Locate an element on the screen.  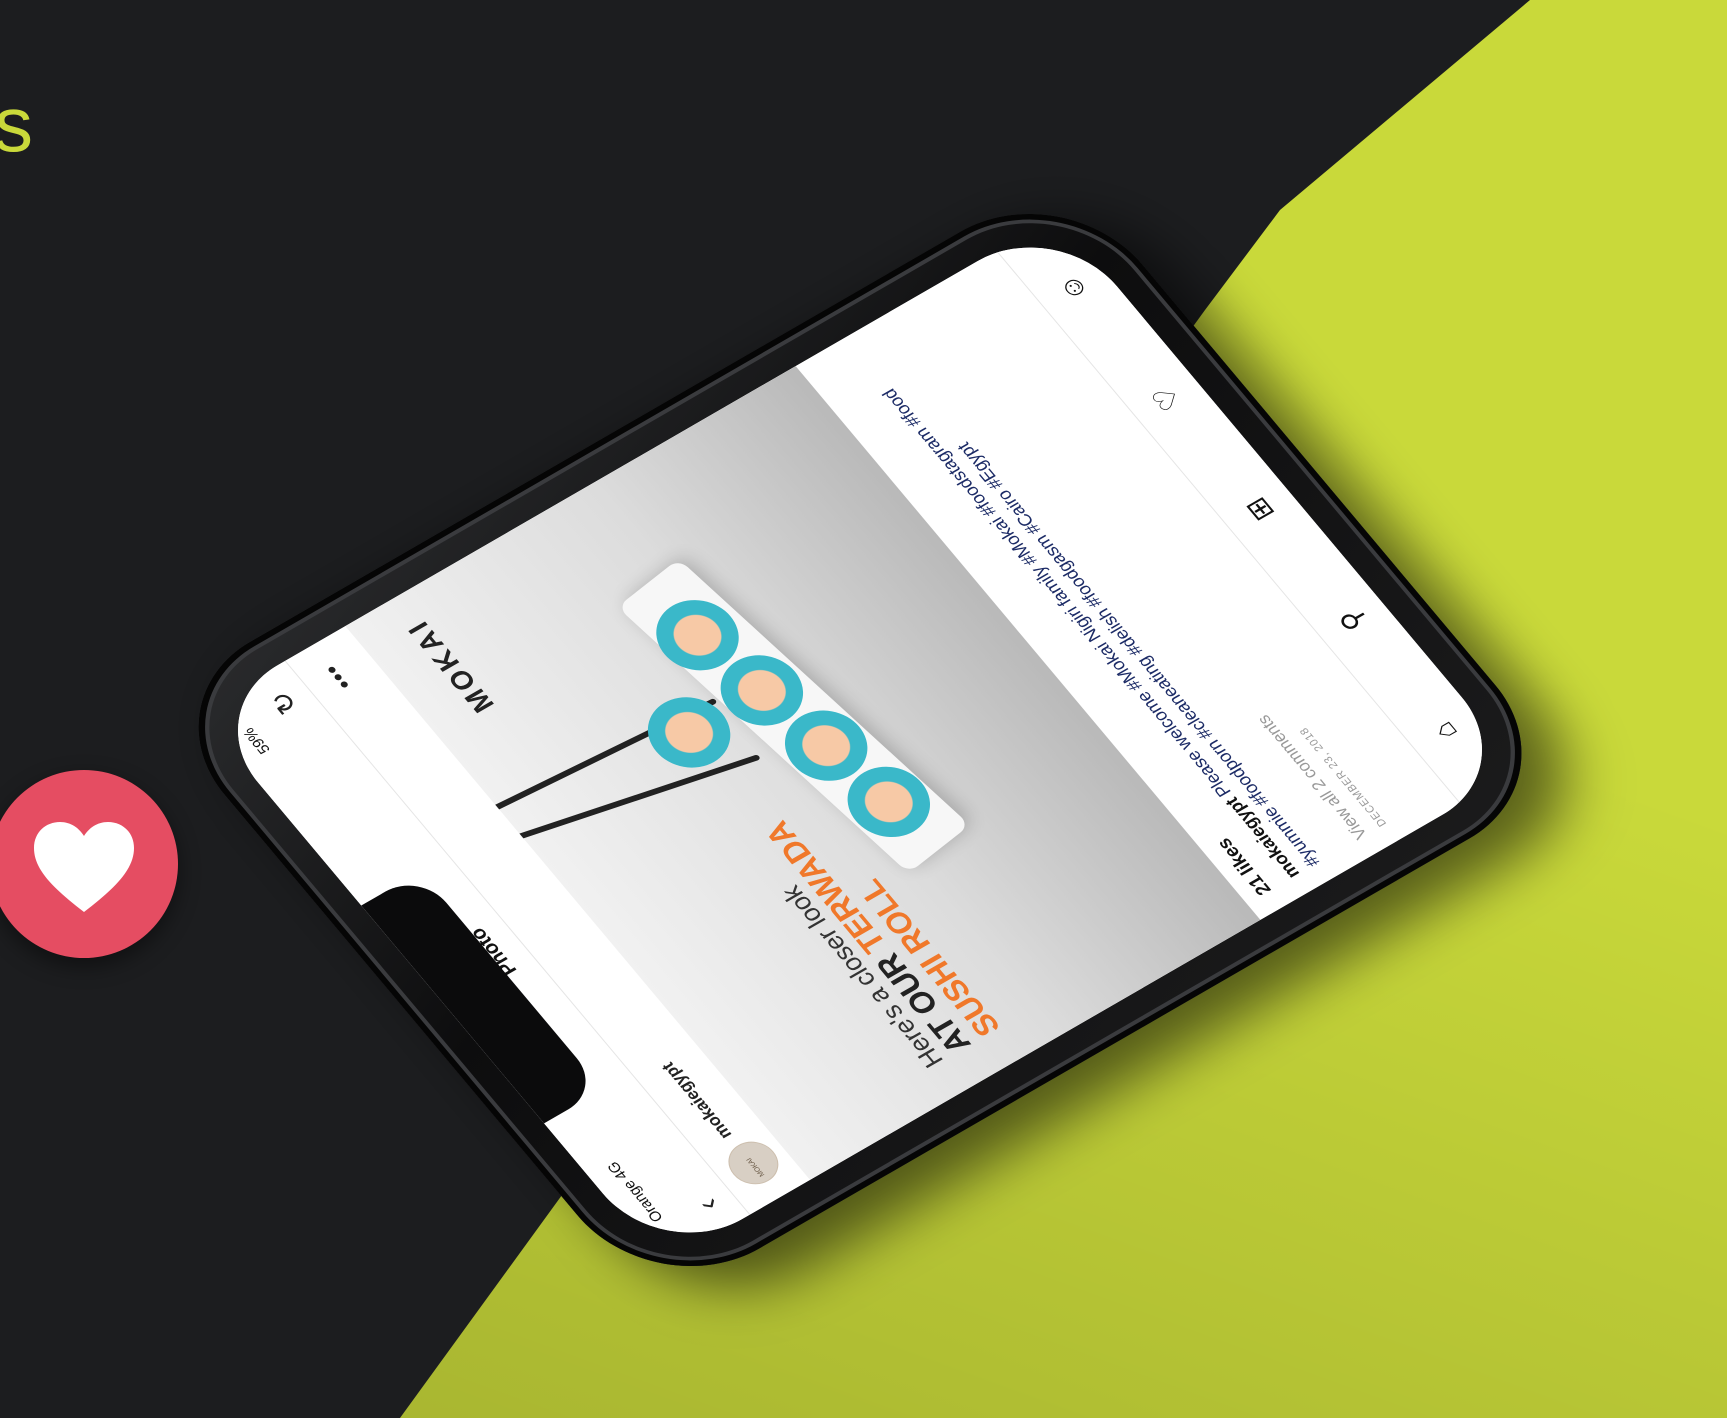
avatar-text: MOKAI is located at coordinates (756, 1167).